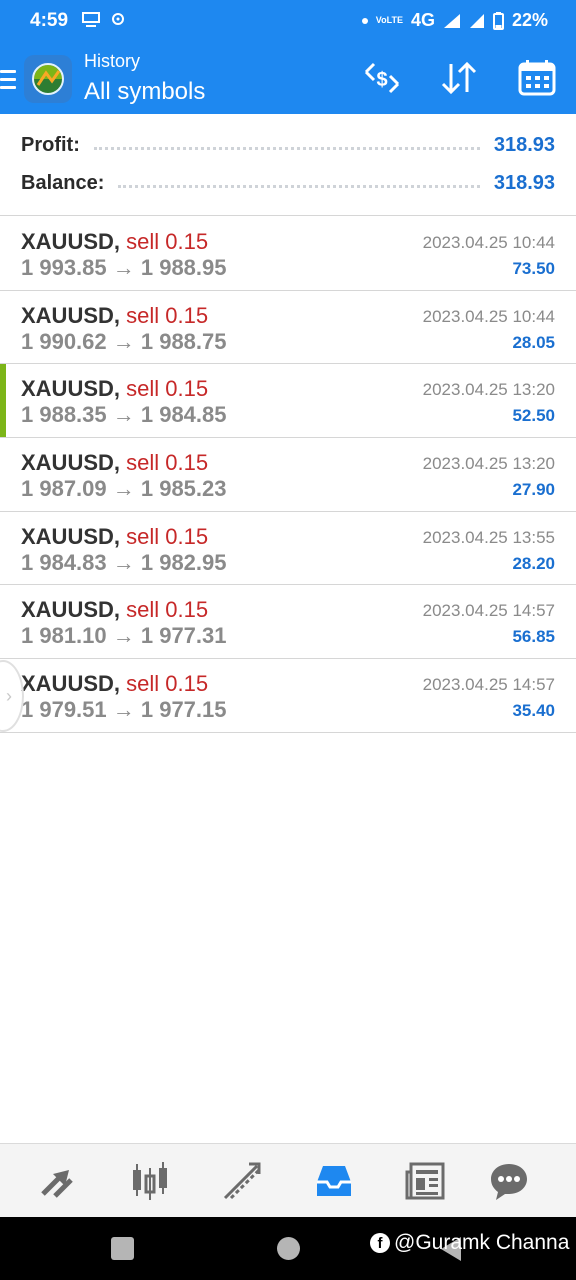  Describe the element at coordinates (389, 20) in the screenshot. I see `volte-icon: VoLTE` at that location.